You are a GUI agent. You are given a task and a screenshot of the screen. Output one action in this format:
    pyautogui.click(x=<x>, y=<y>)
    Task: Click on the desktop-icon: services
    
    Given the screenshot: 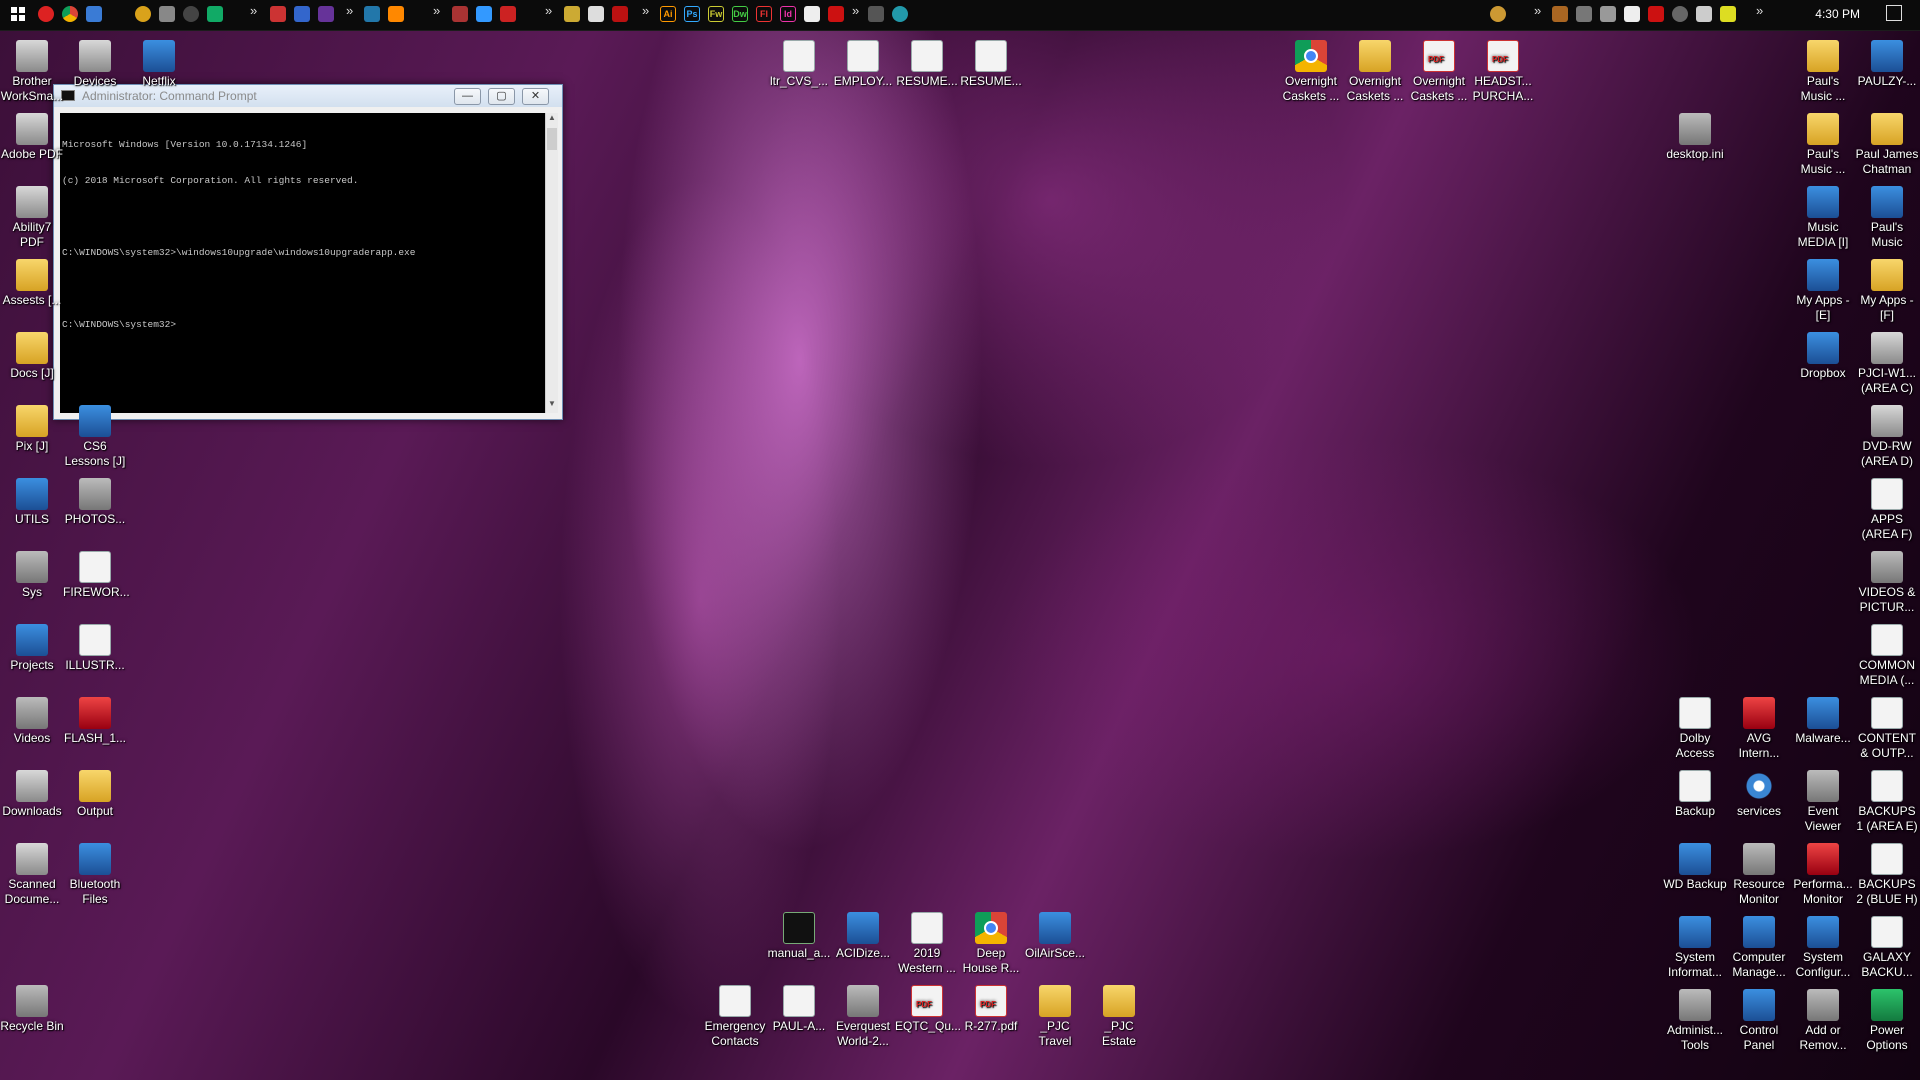 What is the action you would take?
    pyautogui.click(x=1759, y=794)
    